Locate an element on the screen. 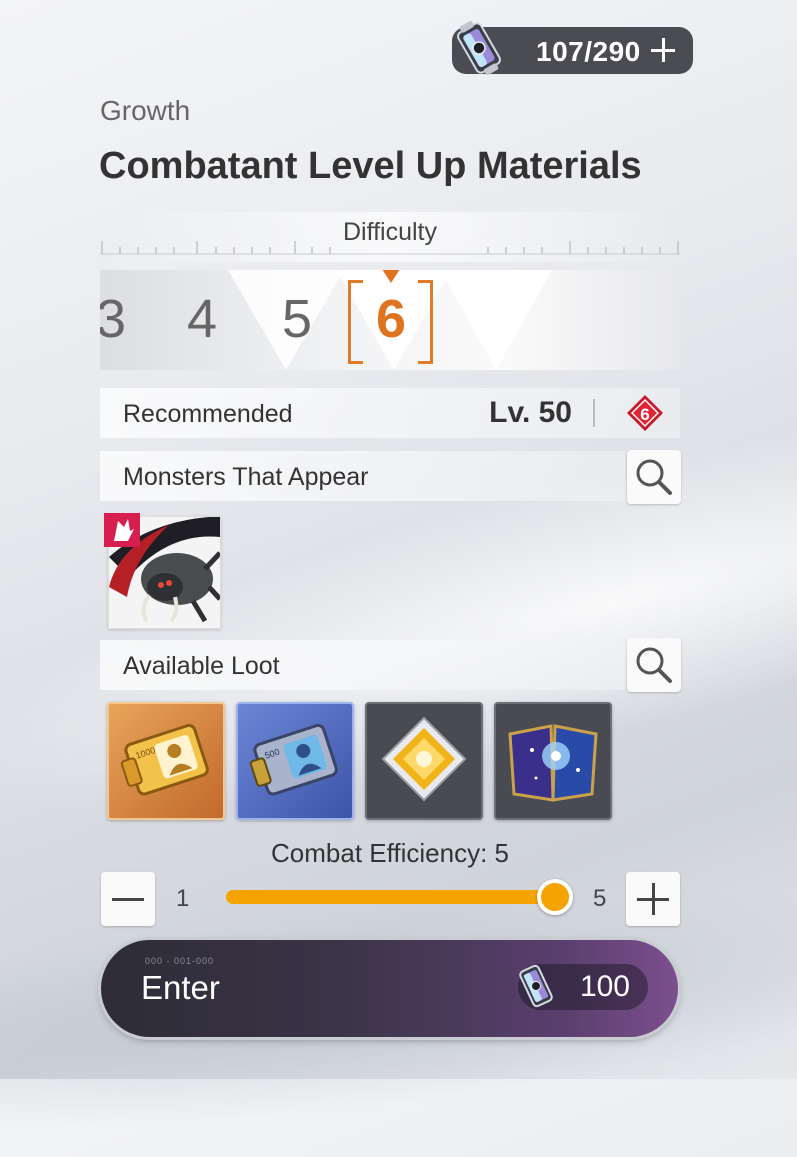 The height and width of the screenshot is (1157, 797). efficiency-slider-fill is located at coordinates (391, 897).